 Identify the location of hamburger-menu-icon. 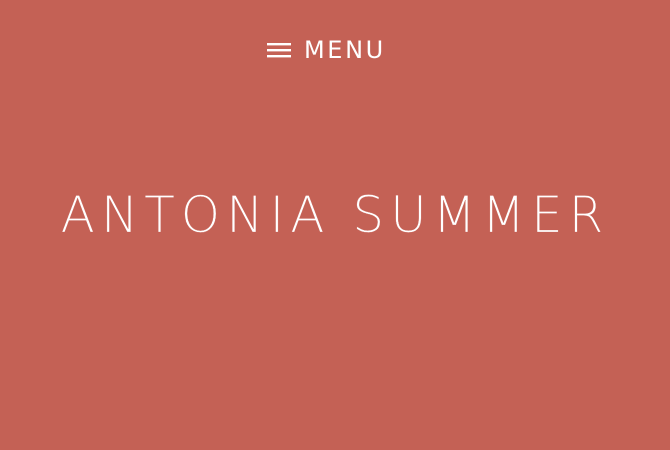
(279, 50).